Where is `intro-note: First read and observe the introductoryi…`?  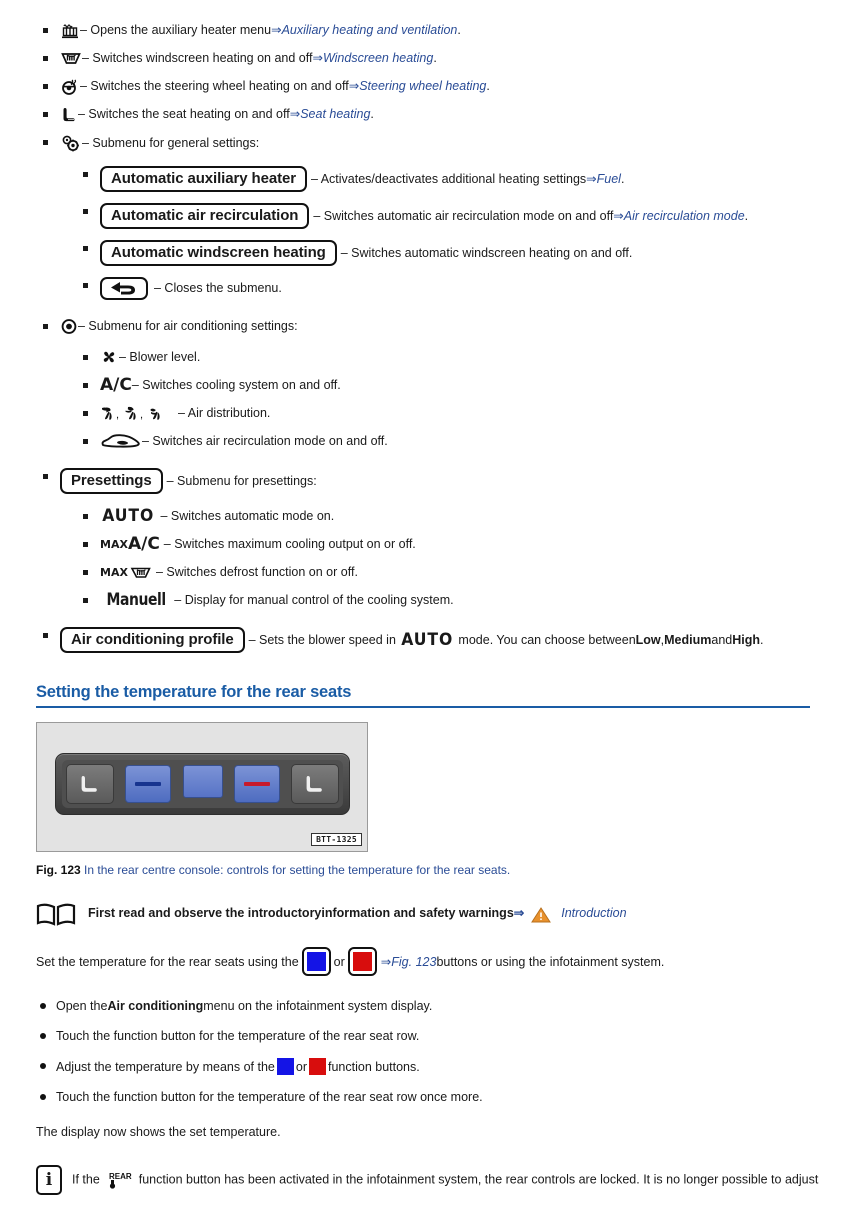
intro-note: First read and observe the introductoryi… is located at coordinates (442, 914).